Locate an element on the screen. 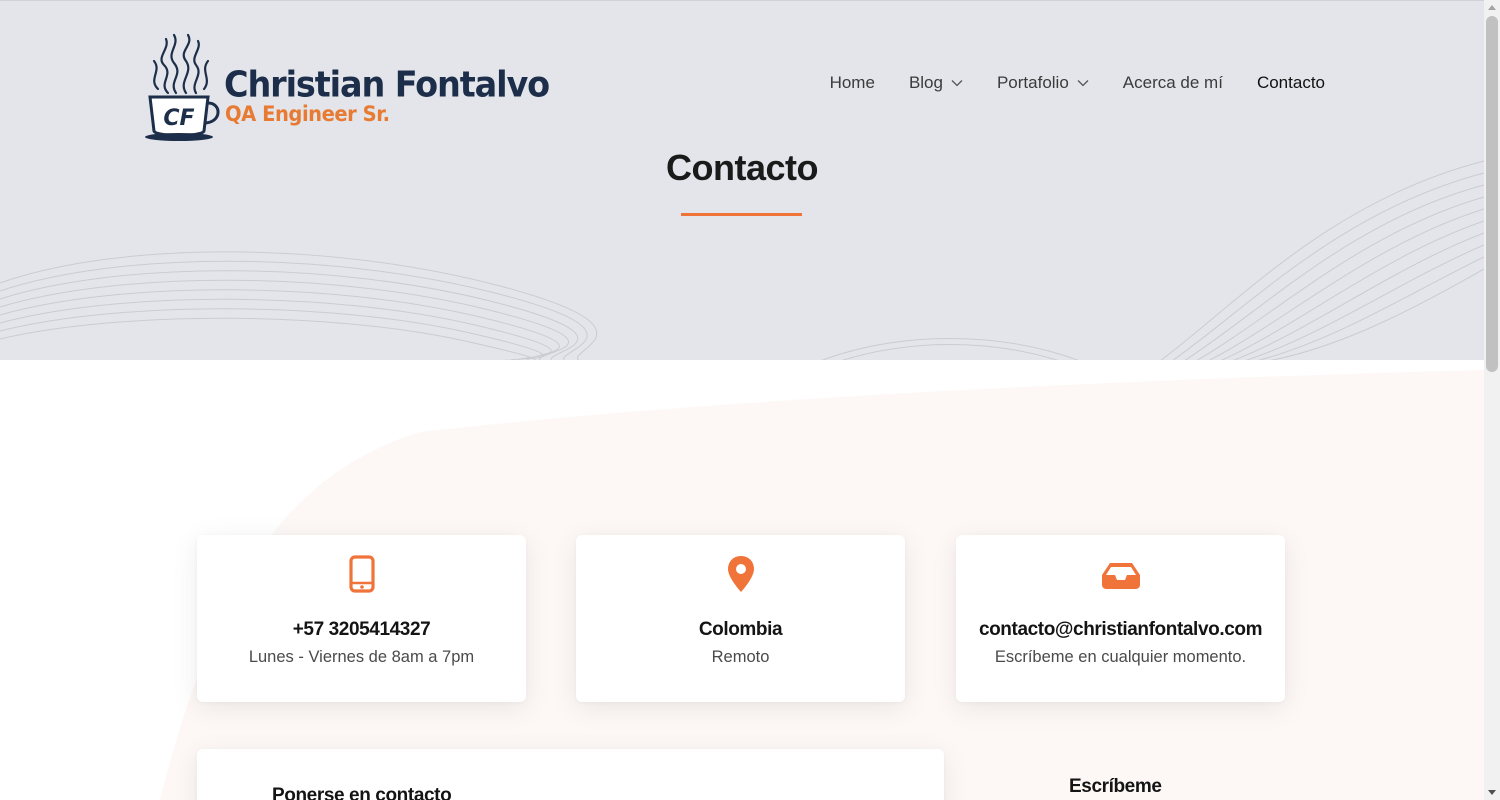 The image size is (1500, 800). nav-item-contacto: Contacto is located at coordinates (1291, 83).